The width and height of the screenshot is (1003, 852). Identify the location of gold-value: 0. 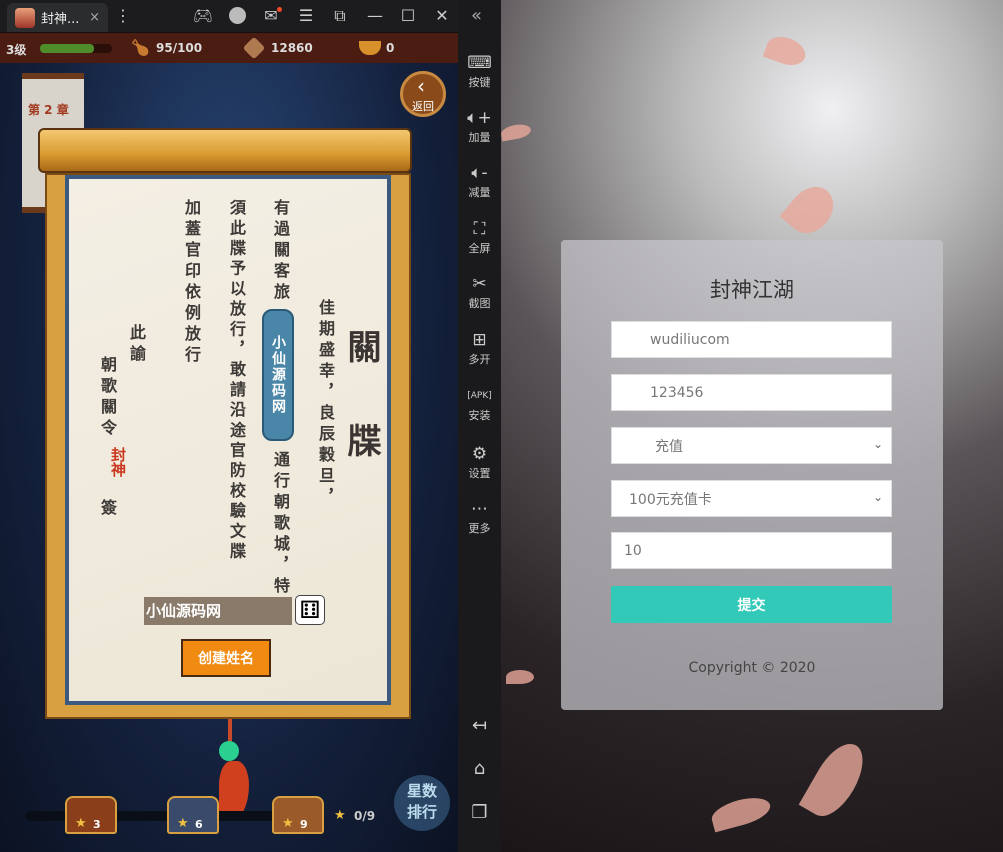
(390, 48).